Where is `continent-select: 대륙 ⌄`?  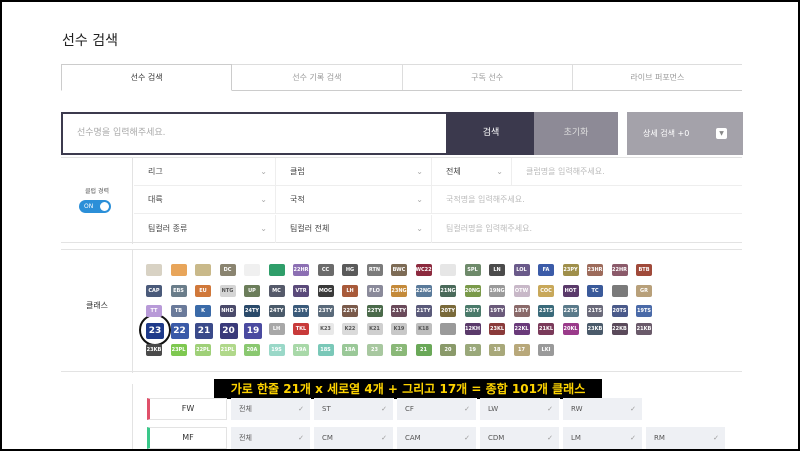 continent-select: 대륙 ⌄ is located at coordinates (205, 200).